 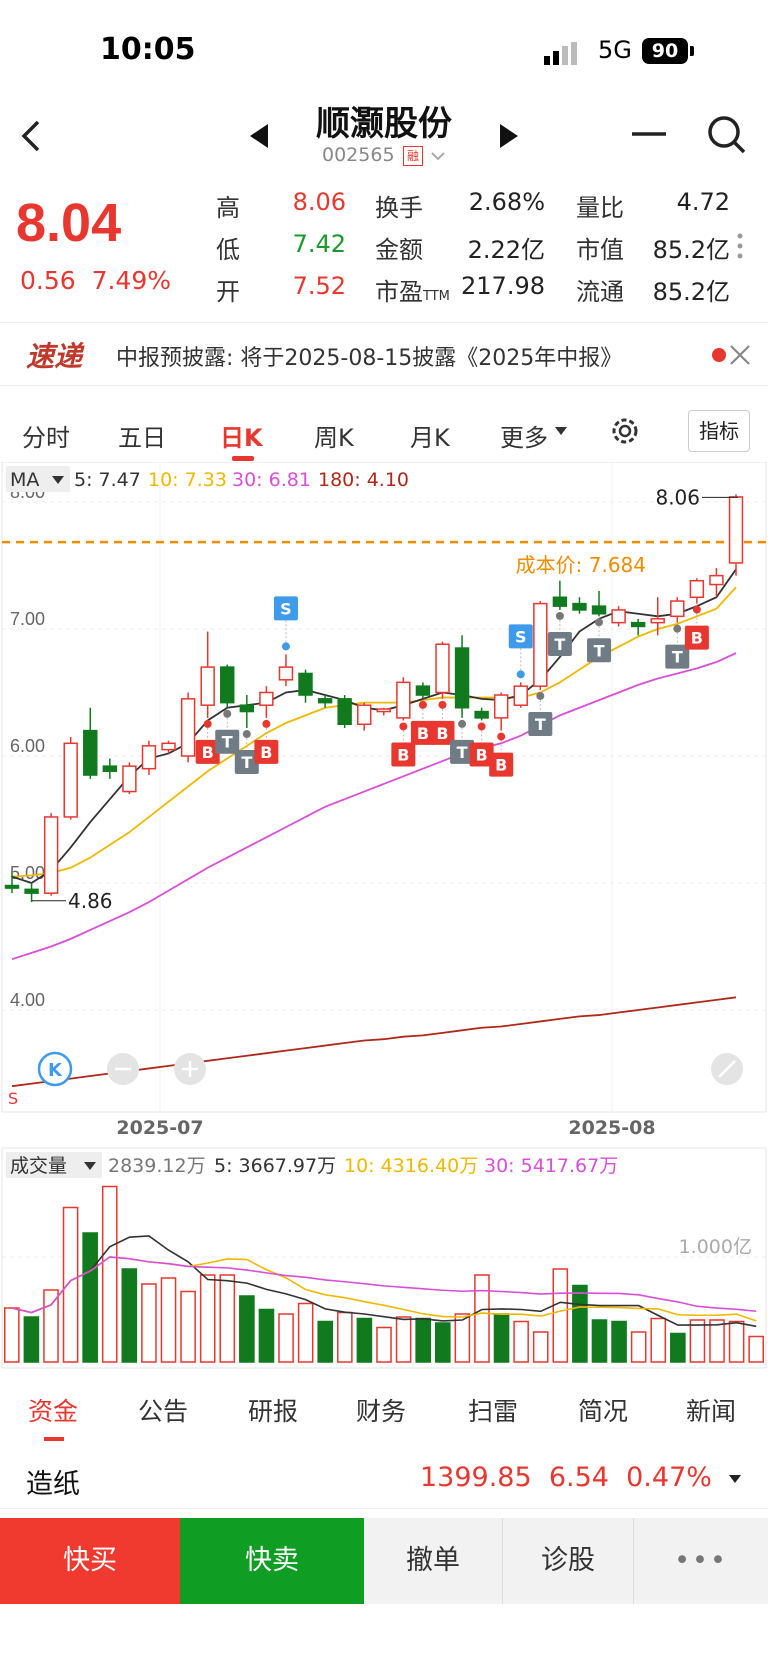 I want to click on next-stock-icon, so click(x=509, y=136).